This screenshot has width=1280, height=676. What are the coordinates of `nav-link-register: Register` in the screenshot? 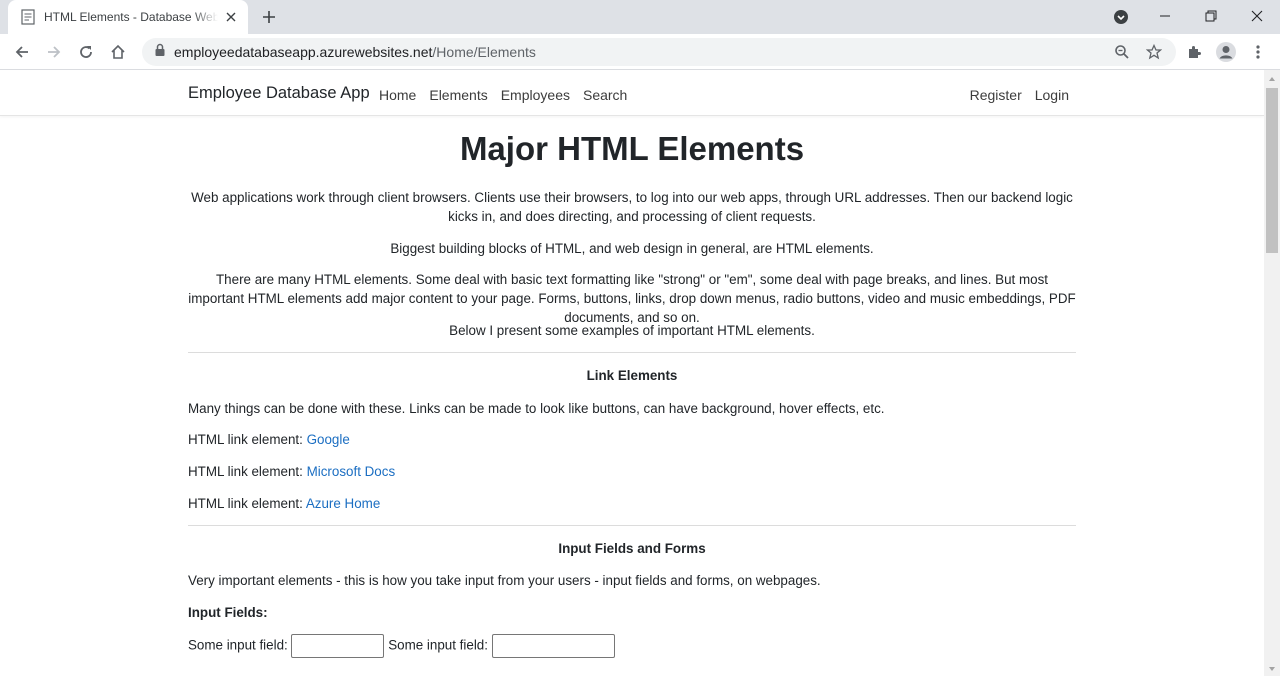 It's located at (996, 95).